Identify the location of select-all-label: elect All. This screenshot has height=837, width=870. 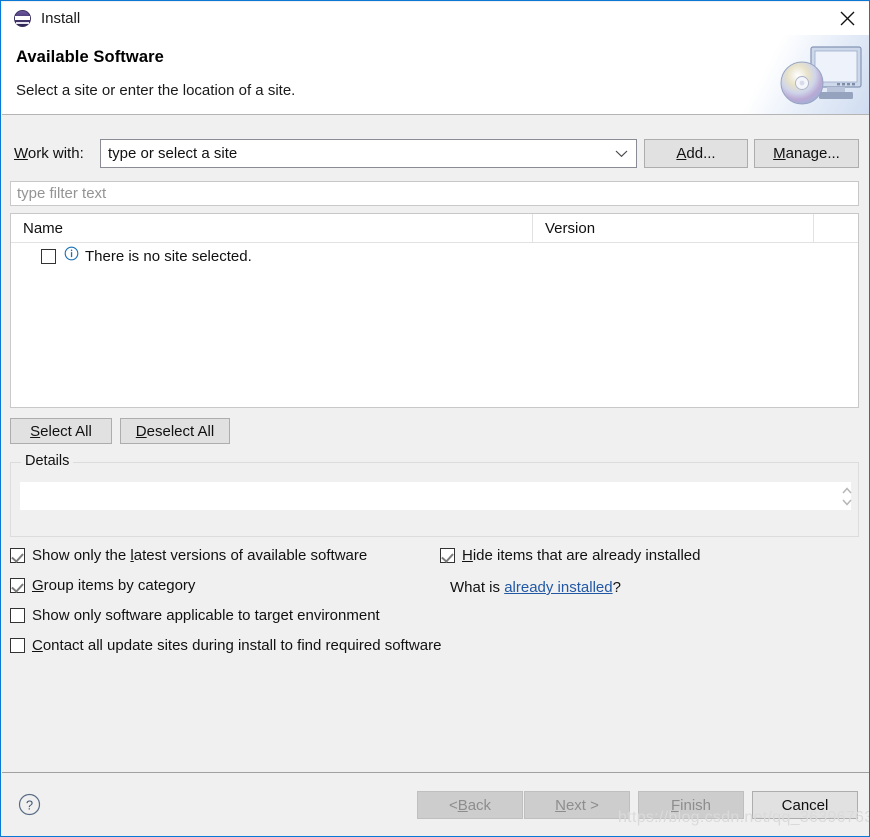
(66, 431).